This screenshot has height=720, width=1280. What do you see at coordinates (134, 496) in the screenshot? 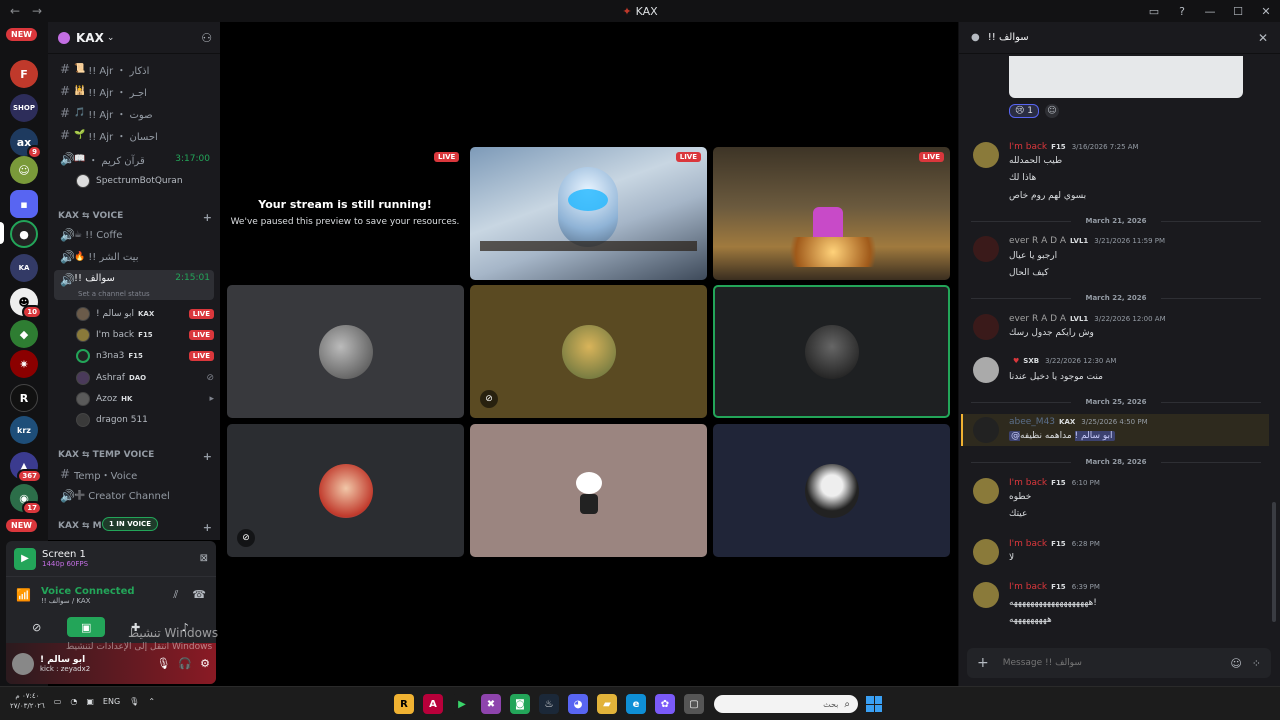
I see `voice-channel: 🔊 ➕ Creator Channel` at bounding box center [134, 496].